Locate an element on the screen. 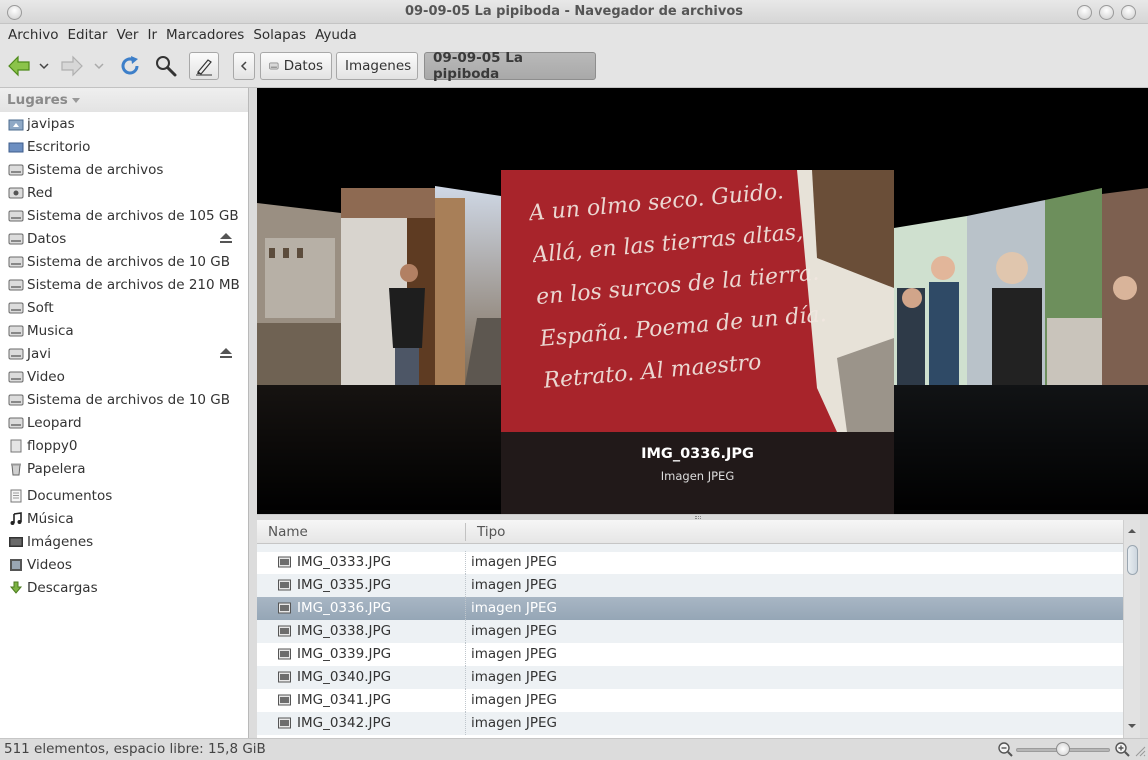 The width and height of the screenshot is (1148, 760). sidebar-item: javipas is located at coordinates (124, 123).